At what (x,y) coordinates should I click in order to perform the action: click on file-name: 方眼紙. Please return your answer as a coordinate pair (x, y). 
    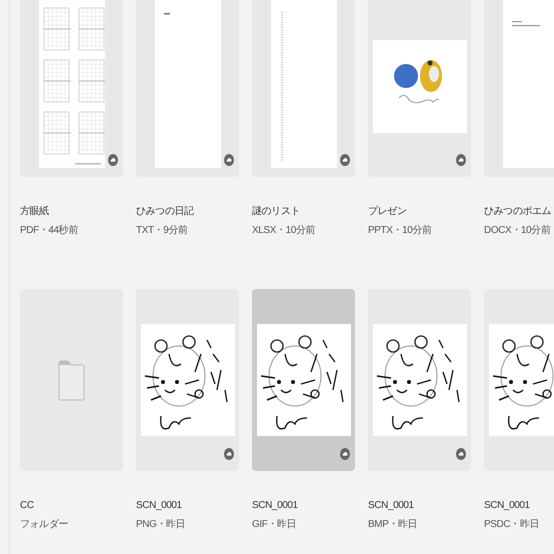
    Looking at the image, I should click on (35, 212).